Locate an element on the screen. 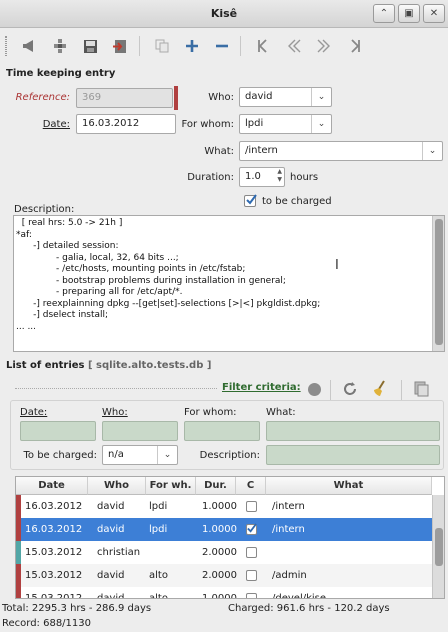  to-be-charged-checkbox is located at coordinates (250, 200).